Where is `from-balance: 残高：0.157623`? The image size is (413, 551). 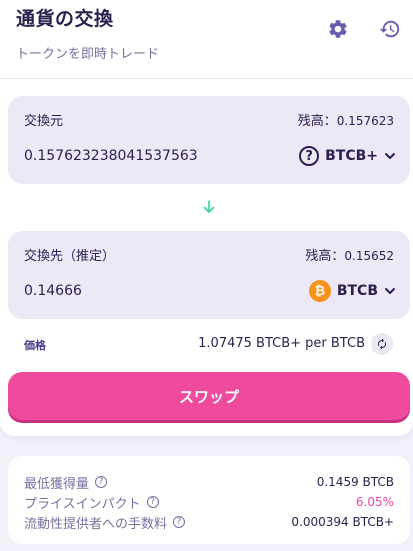
from-balance: 残高：0.157623 is located at coordinates (346, 119).